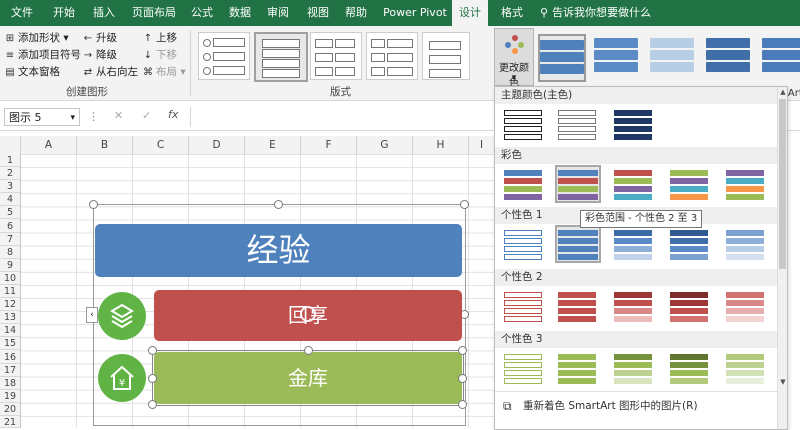  What do you see at coordinates (104, 13) in the screenshot?
I see `tab-insert: 插入` at bounding box center [104, 13].